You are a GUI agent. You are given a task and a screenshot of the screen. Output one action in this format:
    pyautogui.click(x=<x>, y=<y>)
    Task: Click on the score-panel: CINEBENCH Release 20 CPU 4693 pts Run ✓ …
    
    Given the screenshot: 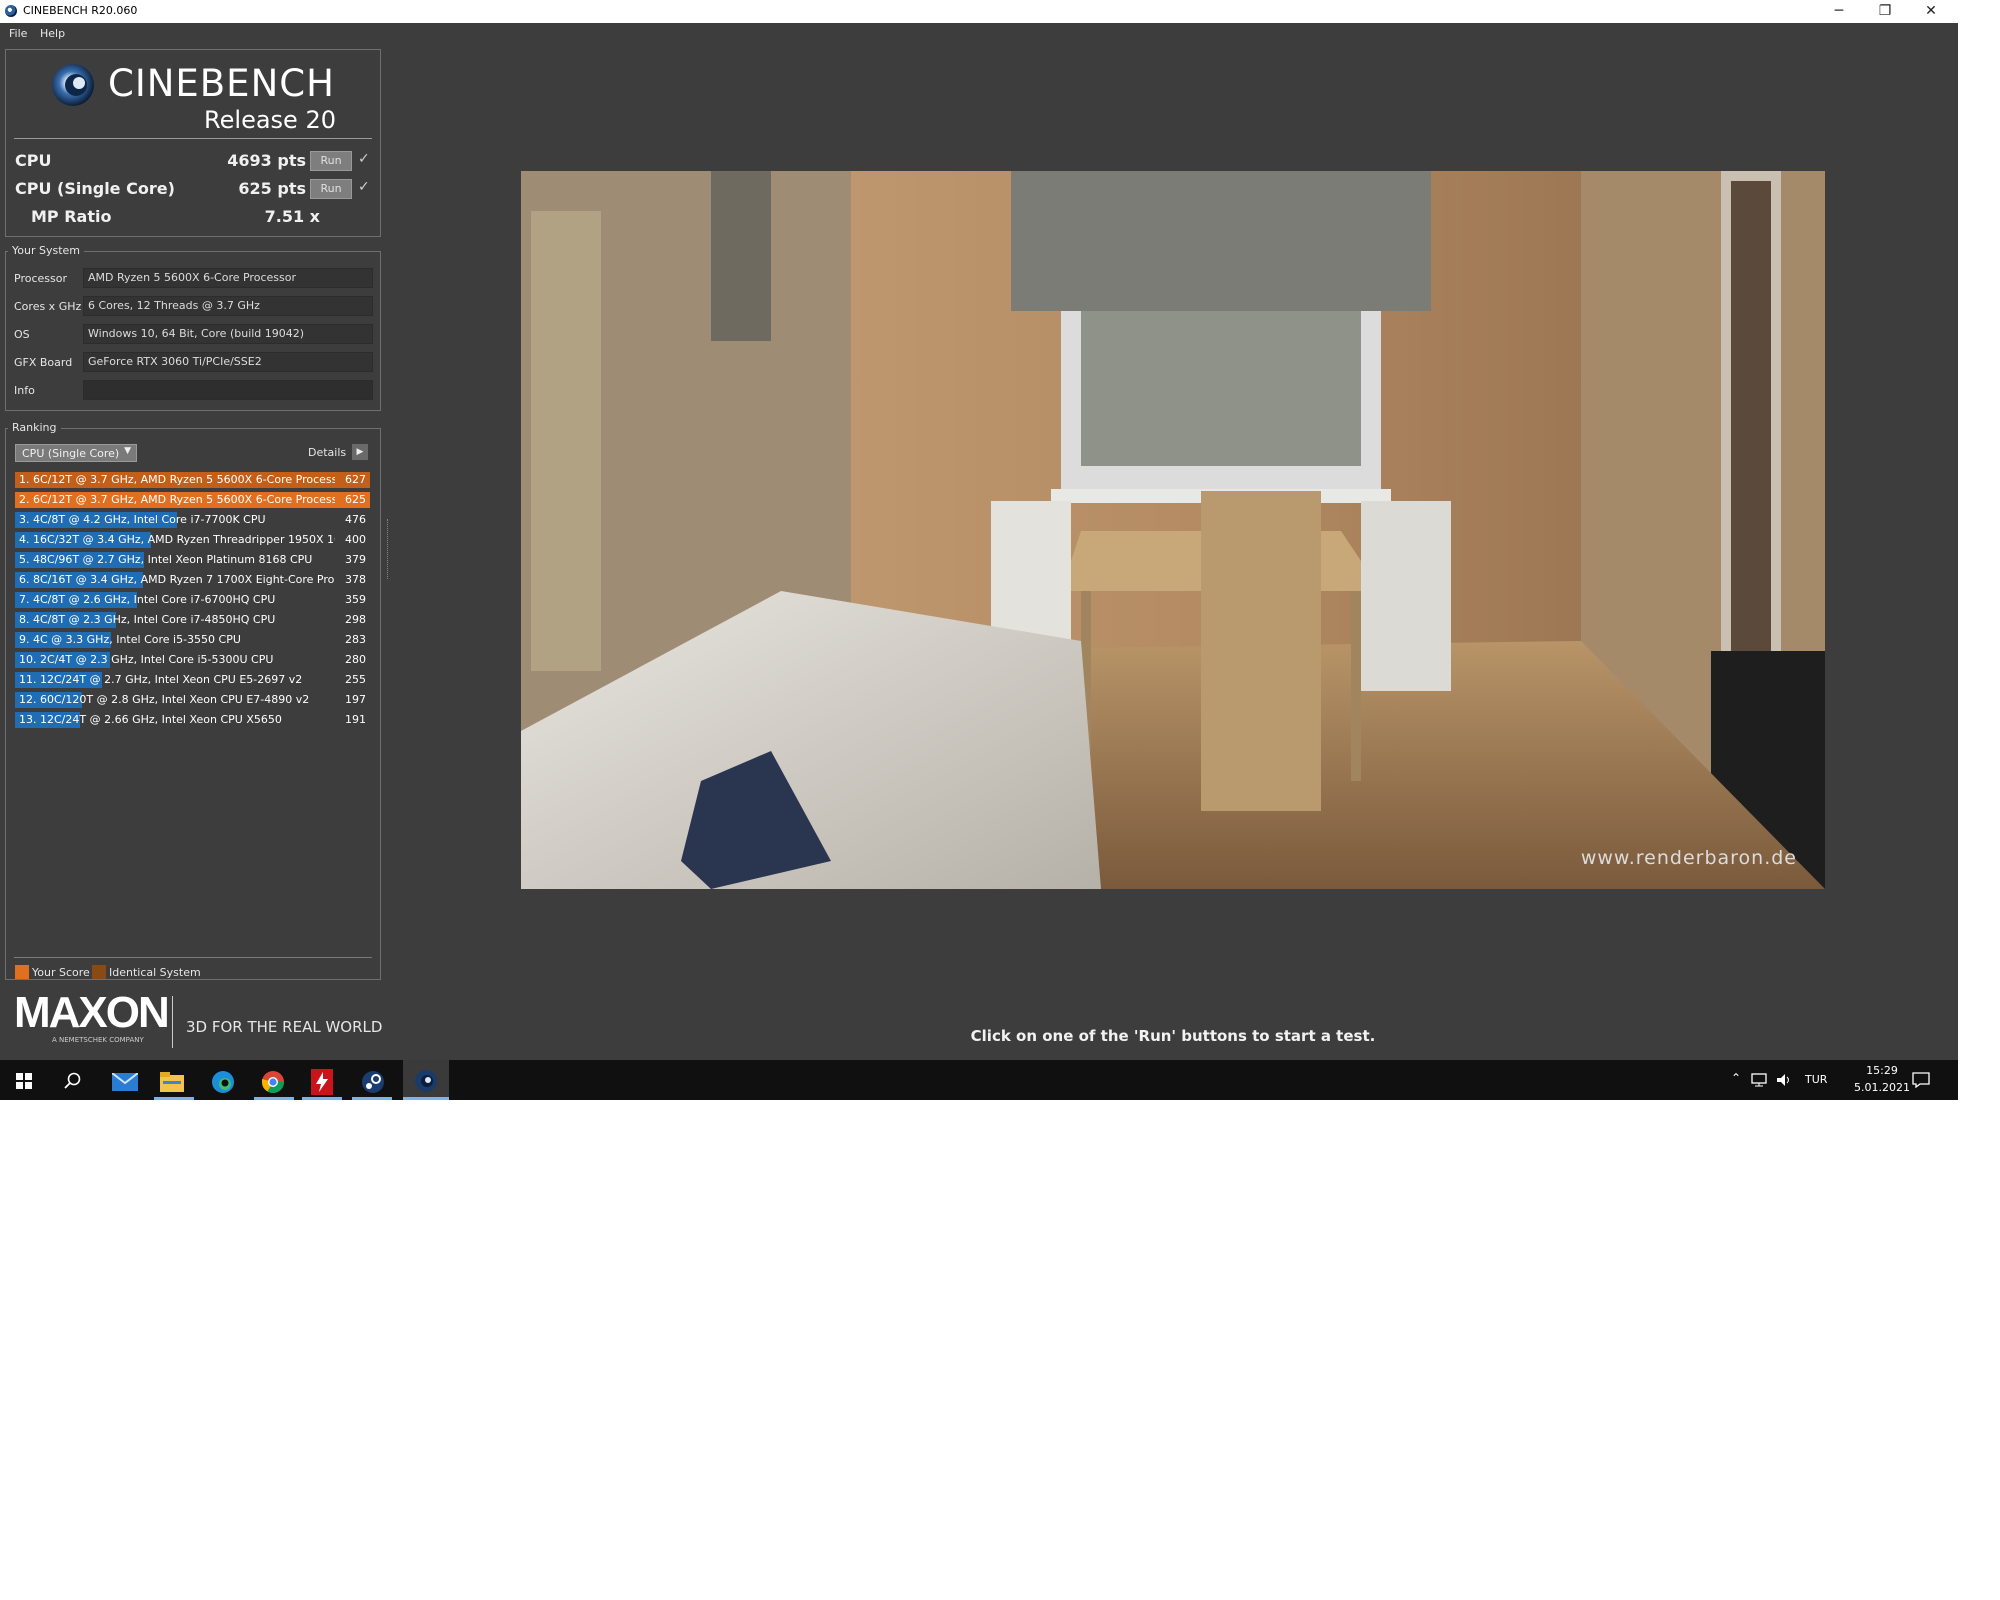 What is the action you would take?
    pyautogui.click(x=193, y=143)
    